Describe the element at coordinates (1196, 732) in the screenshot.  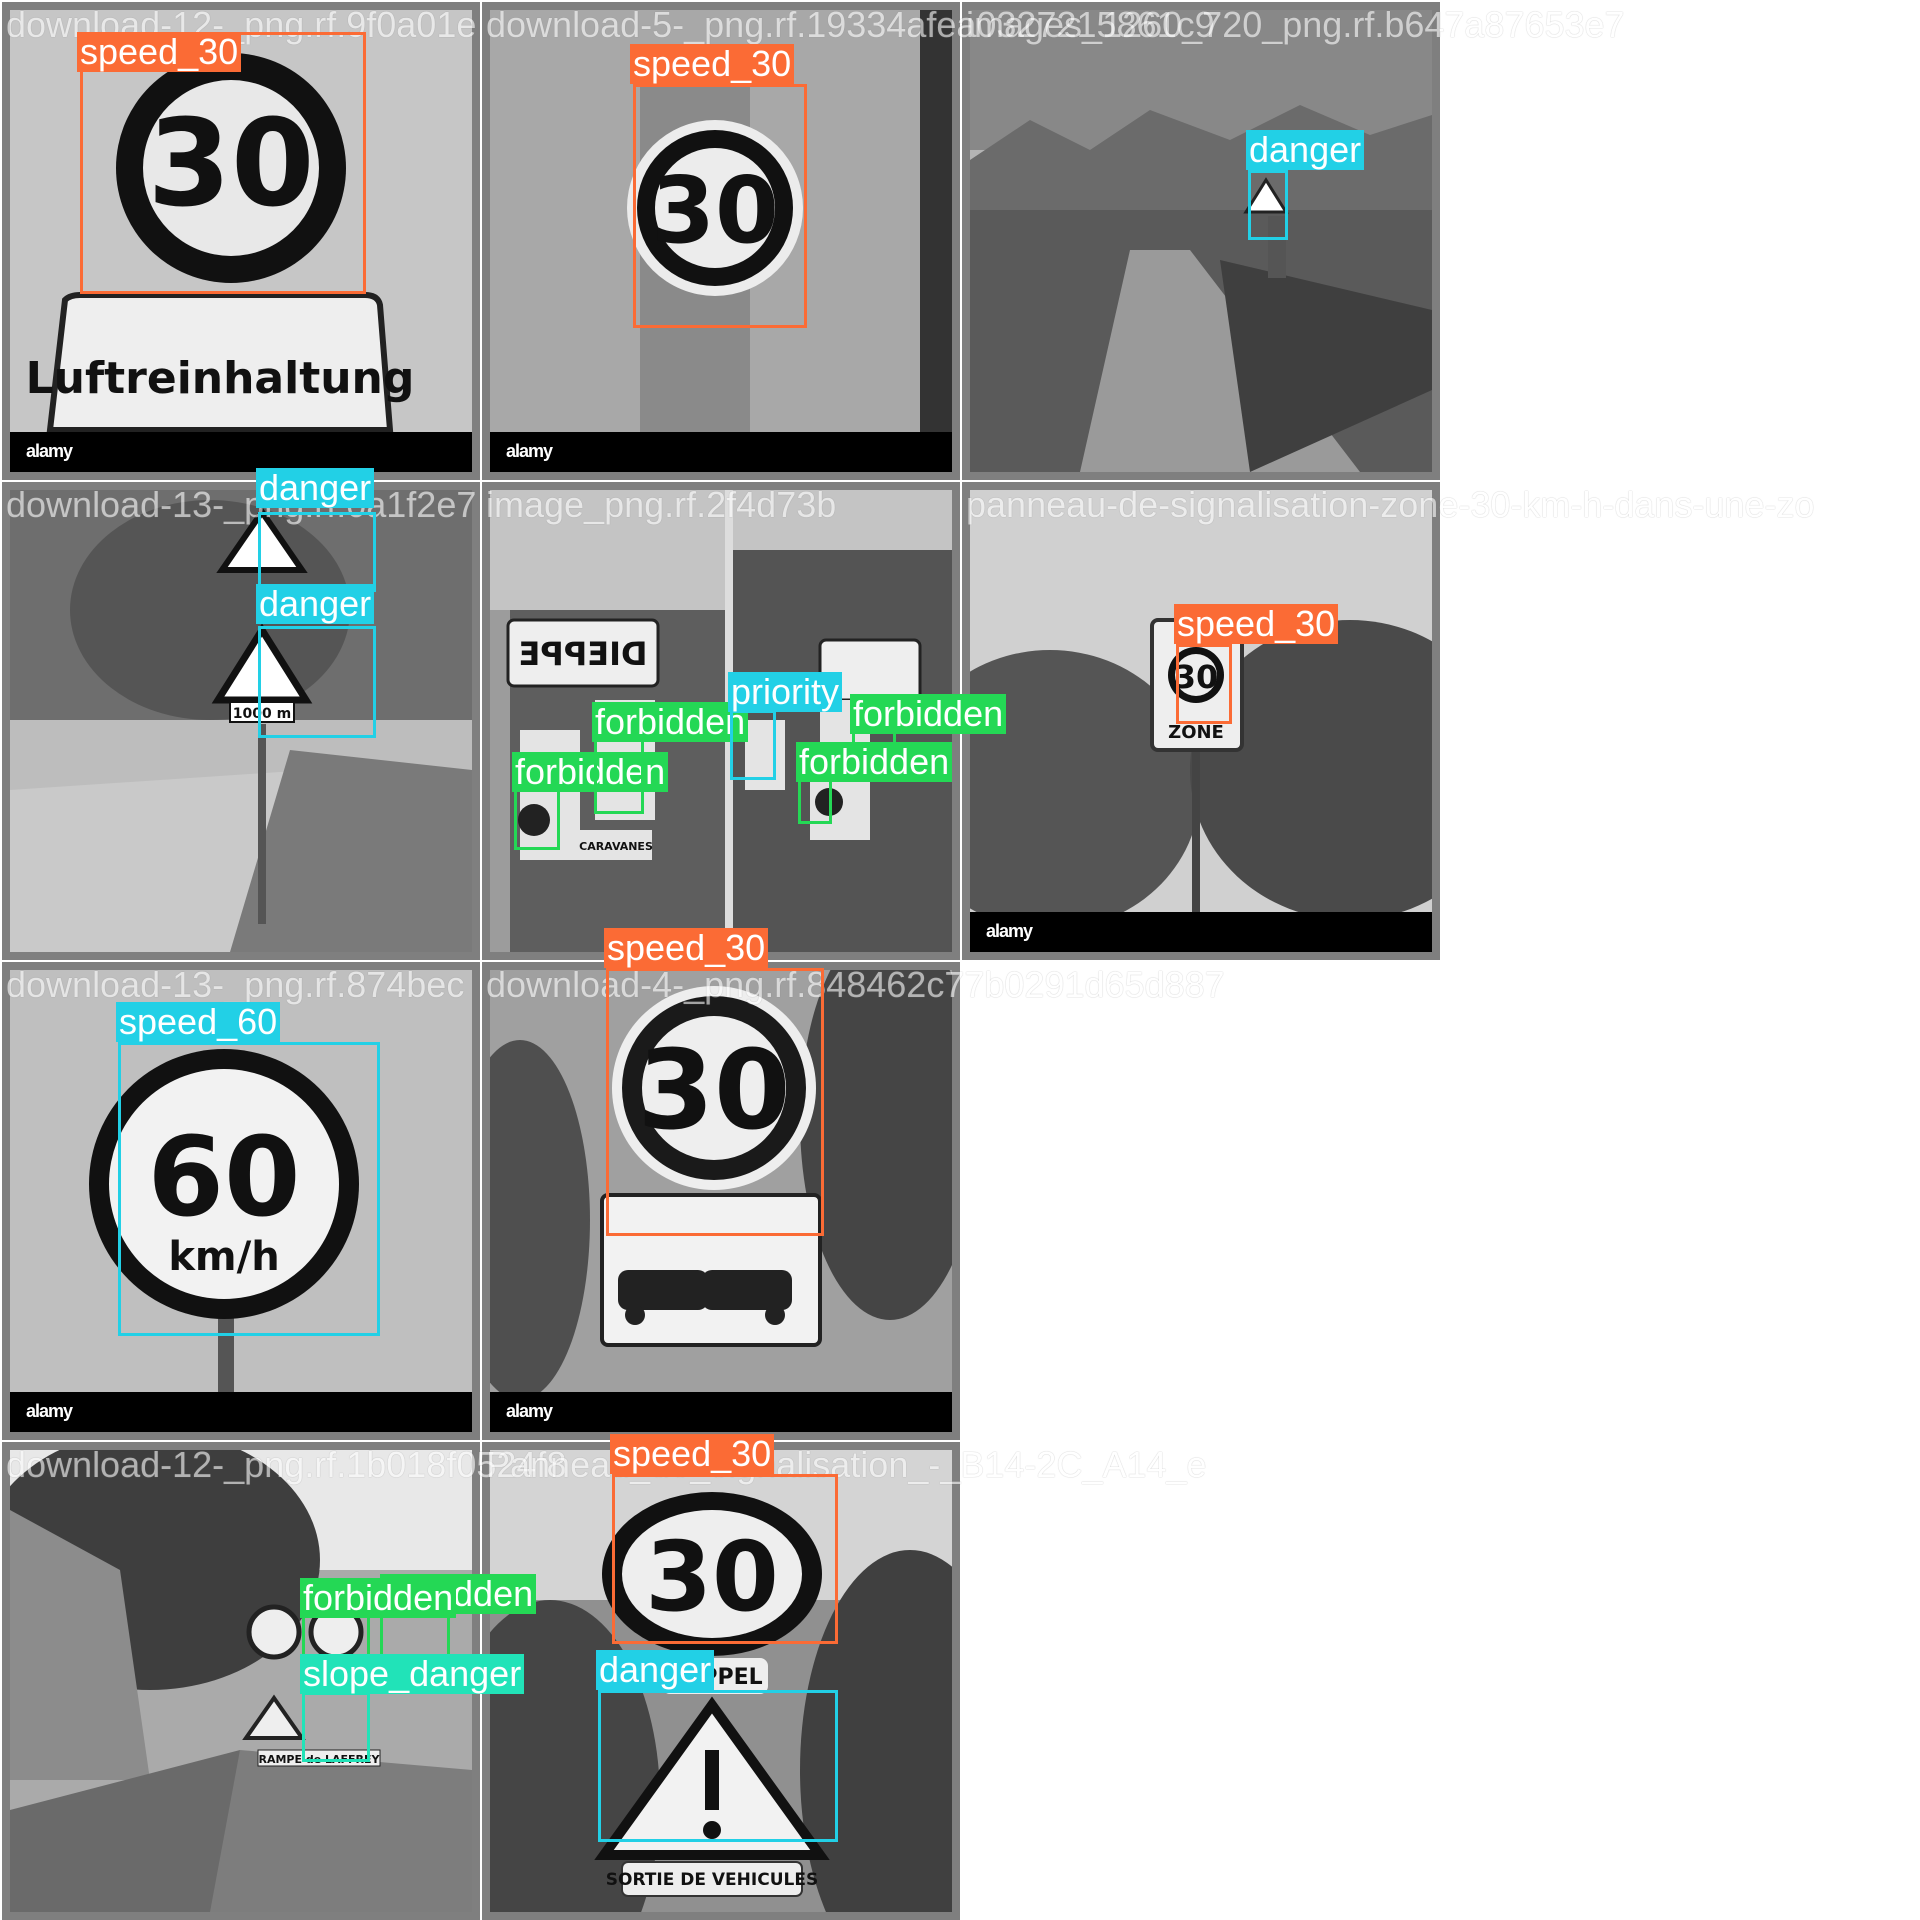
I see `zone-text: ZONE` at that location.